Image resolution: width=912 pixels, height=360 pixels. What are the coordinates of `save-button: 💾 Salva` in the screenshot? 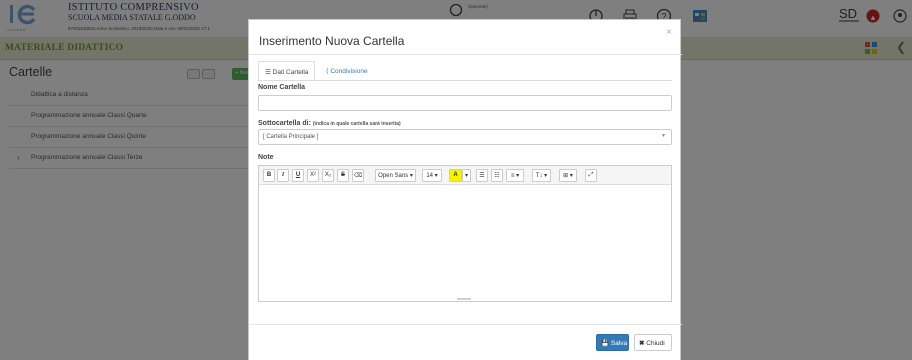 It's located at (612, 342).